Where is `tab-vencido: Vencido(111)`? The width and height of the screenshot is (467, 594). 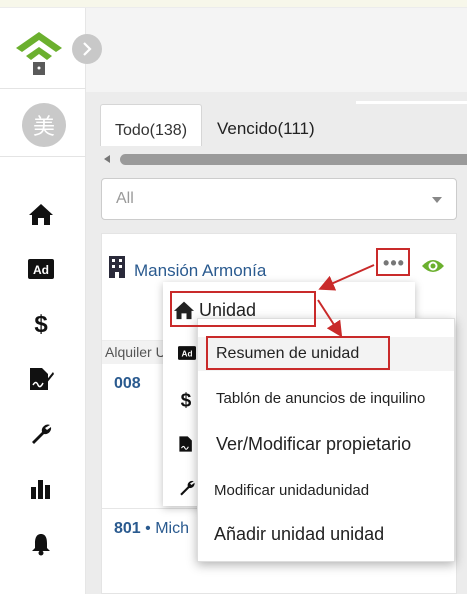
tab-vencido: Vencido(111) is located at coordinates (266, 129).